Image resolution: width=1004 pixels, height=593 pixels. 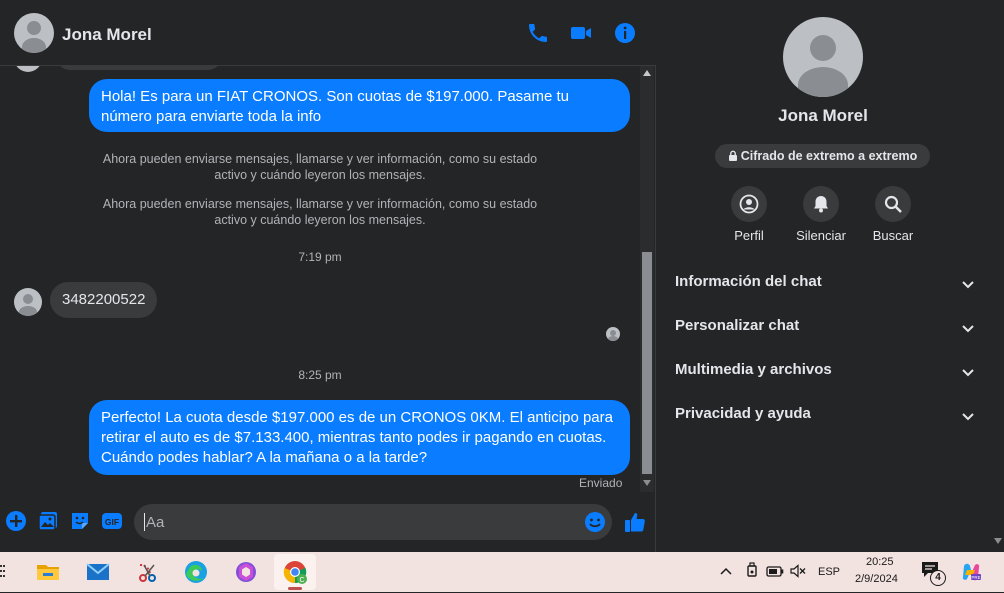 What do you see at coordinates (320, 257) in the screenshot?
I see `timestamp: 7:19 pm` at bounding box center [320, 257].